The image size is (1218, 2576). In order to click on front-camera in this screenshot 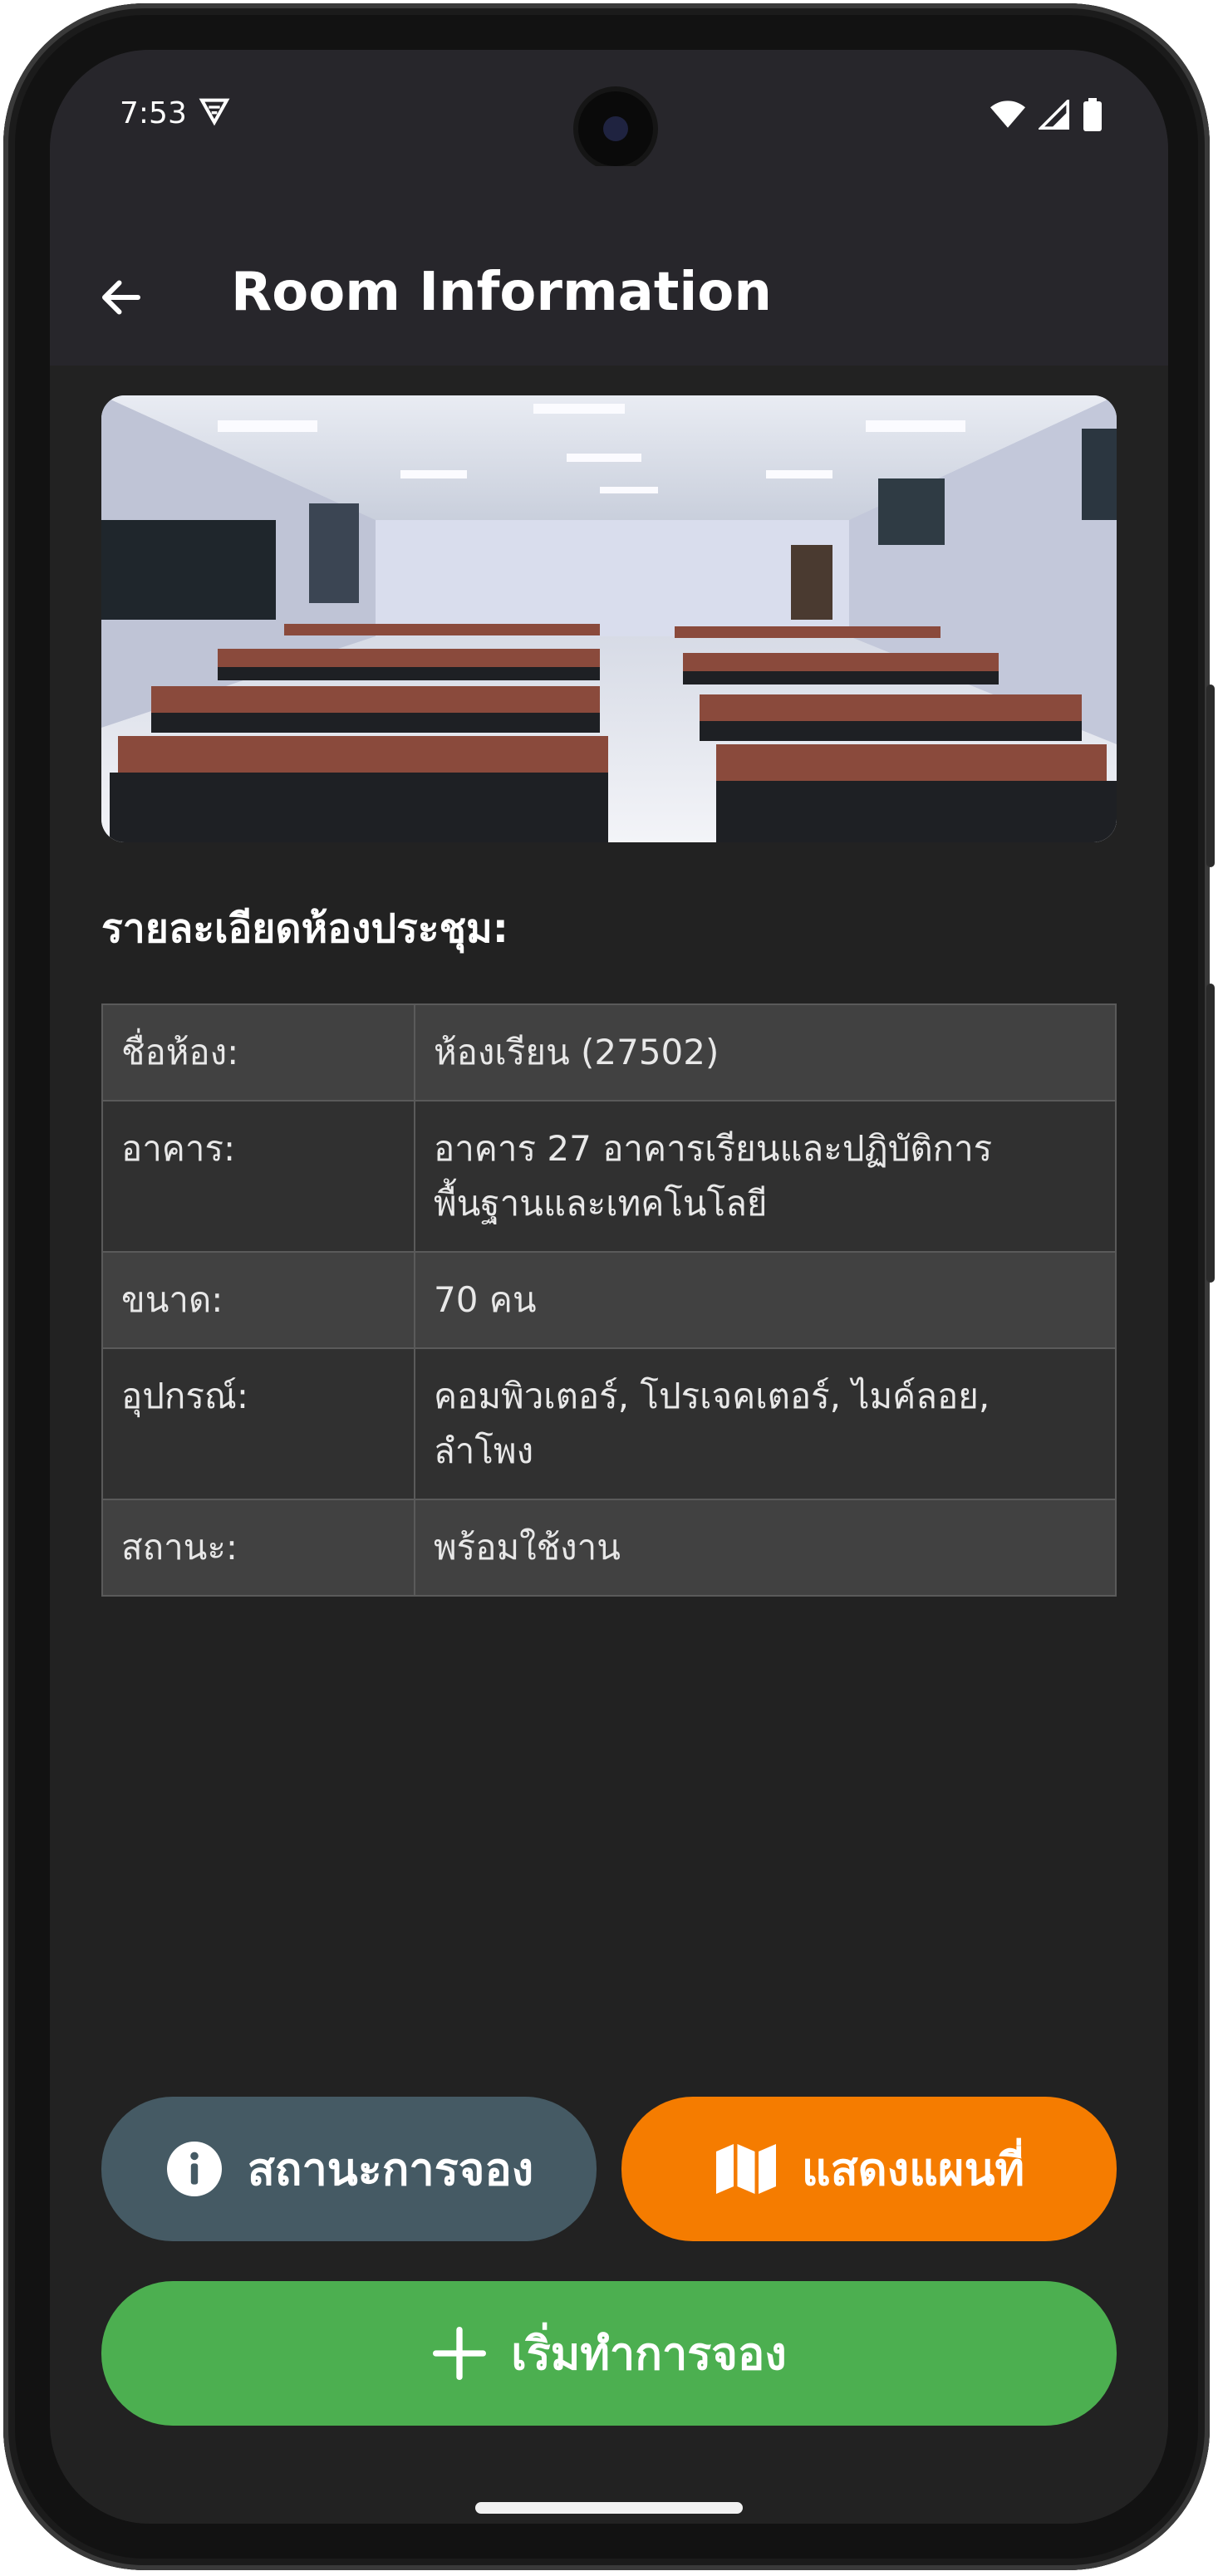, I will do `click(615, 128)`.